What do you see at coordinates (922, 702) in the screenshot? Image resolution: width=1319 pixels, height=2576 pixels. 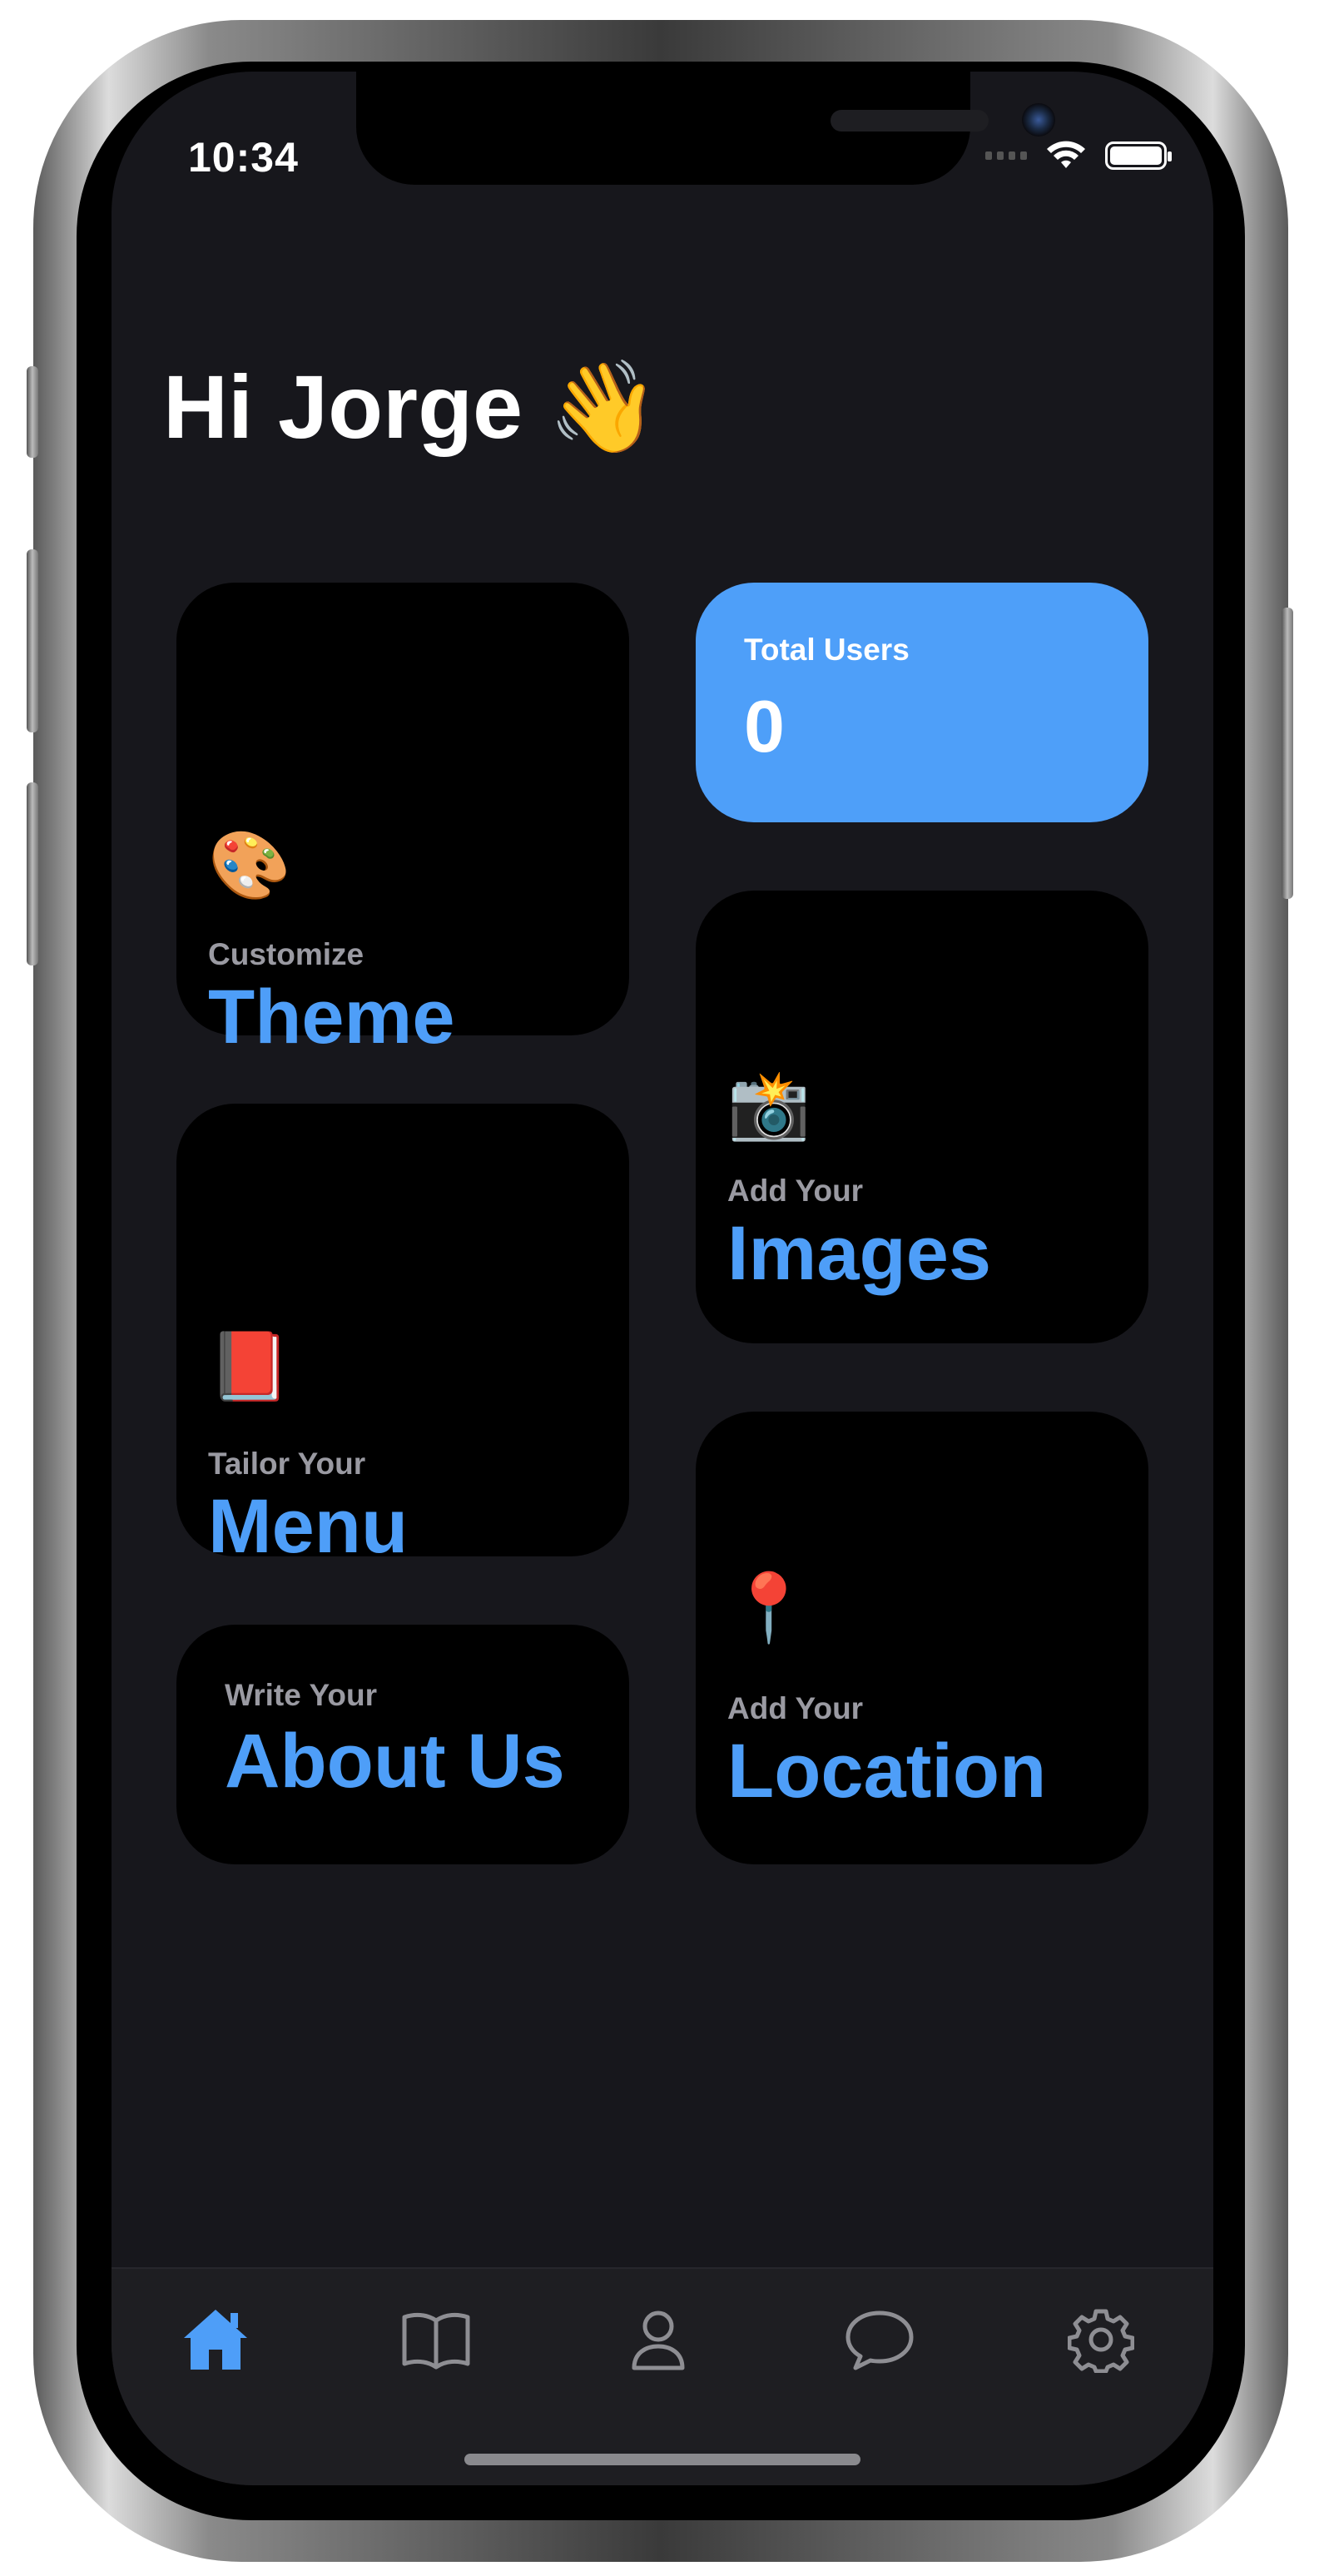 I see `total-users-card: Total Users 0` at bounding box center [922, 702].